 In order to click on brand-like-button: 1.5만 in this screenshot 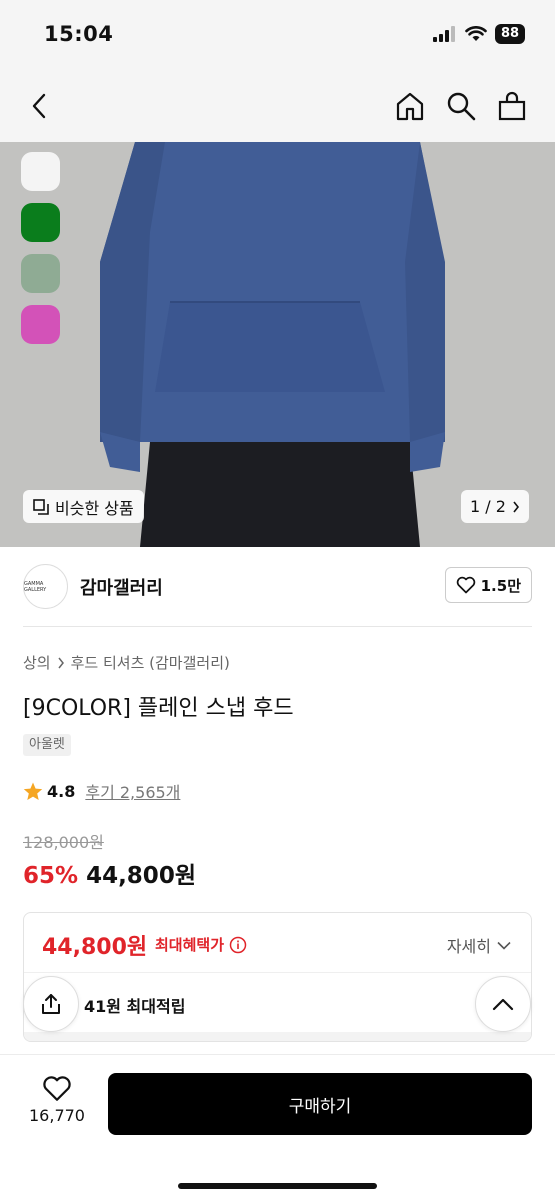, I will do `click(488, 585)`.